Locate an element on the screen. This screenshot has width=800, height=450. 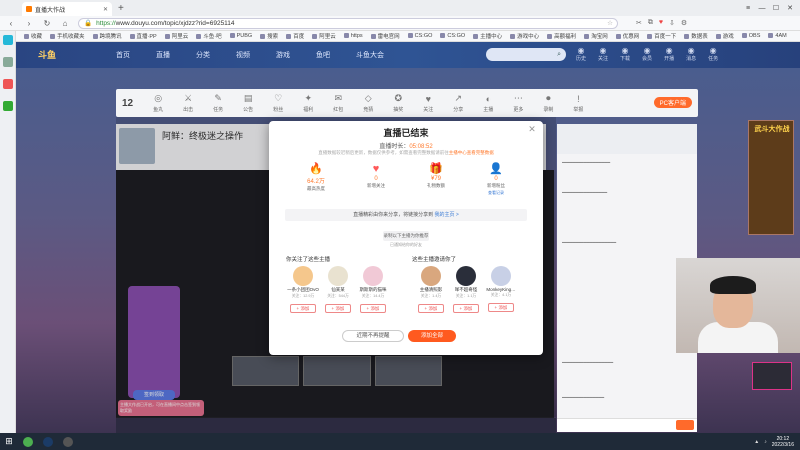
toolbar-item: ⚔ 出击 is located at coordinates (188, 103).